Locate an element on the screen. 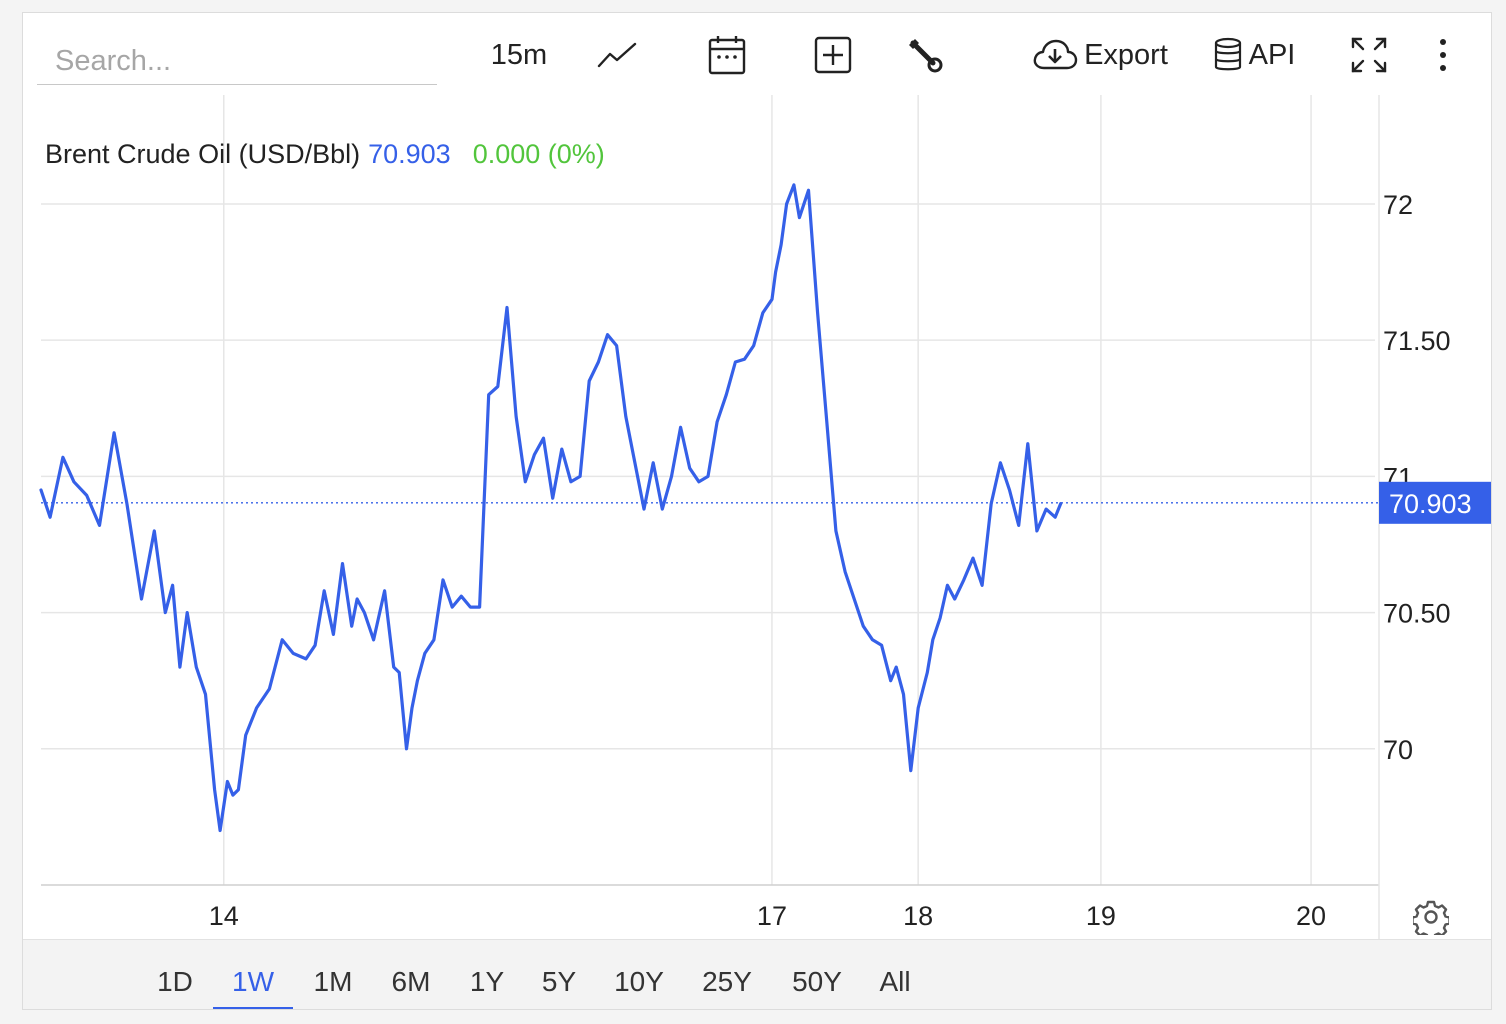 This screenshot has width=1506, height=1024. range-1m-button: 1M is located at coordinates (333, 982).